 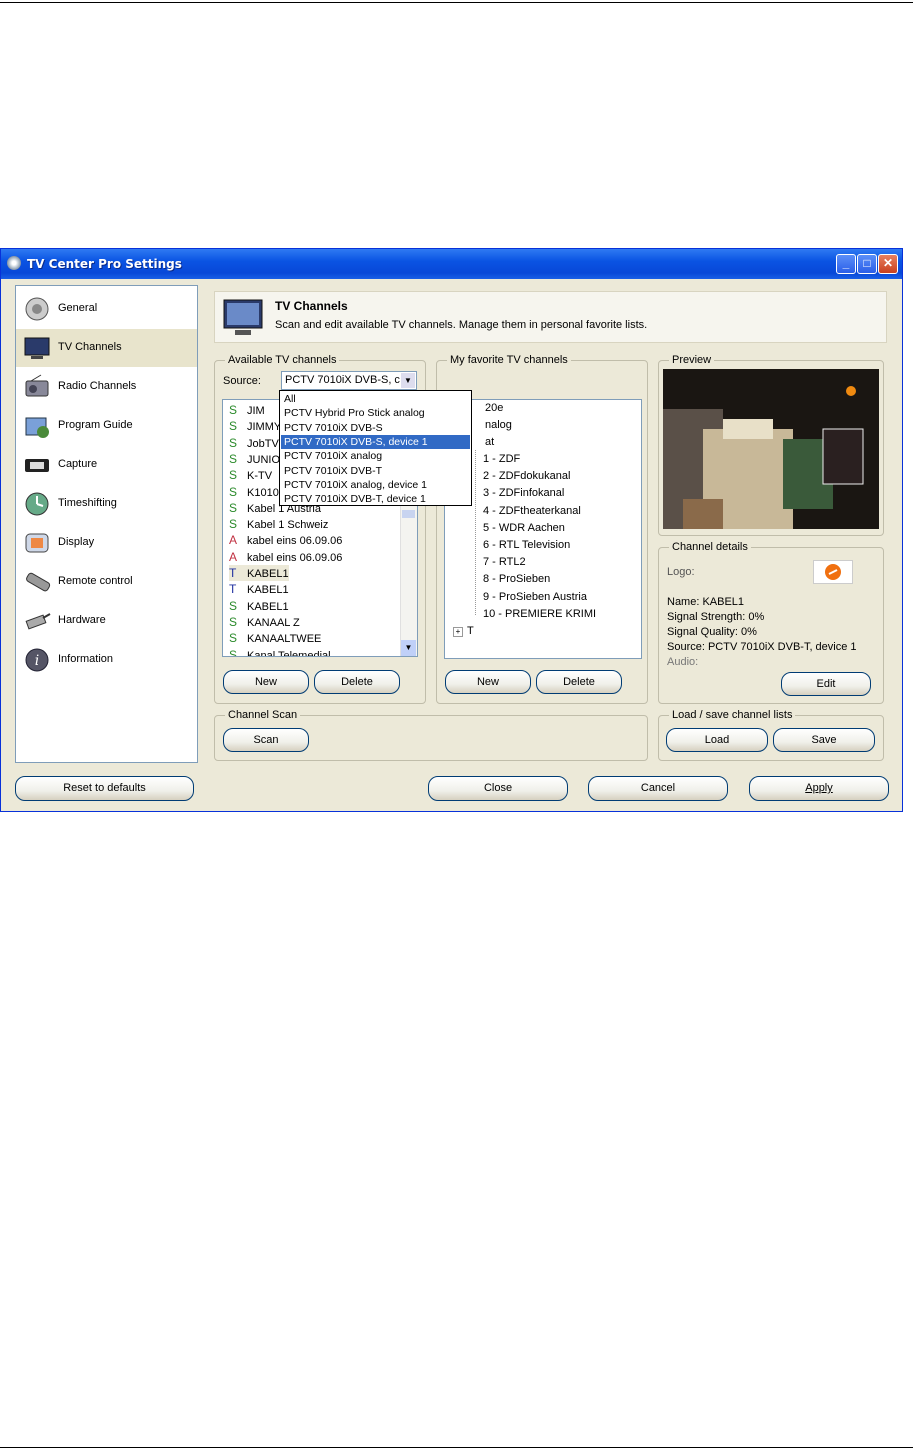 I want to click on apply-button: Apply, so click(x=819, y=788).